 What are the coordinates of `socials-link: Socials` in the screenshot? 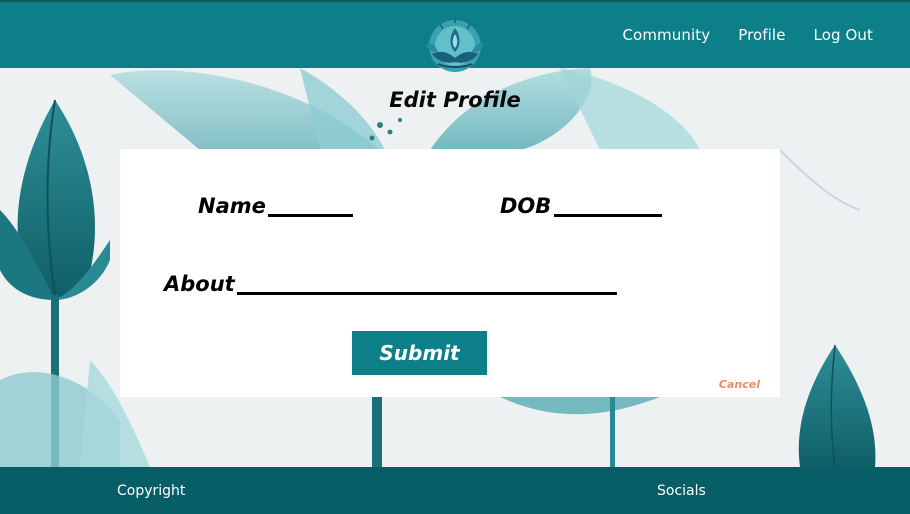 It's located at (681, 491).